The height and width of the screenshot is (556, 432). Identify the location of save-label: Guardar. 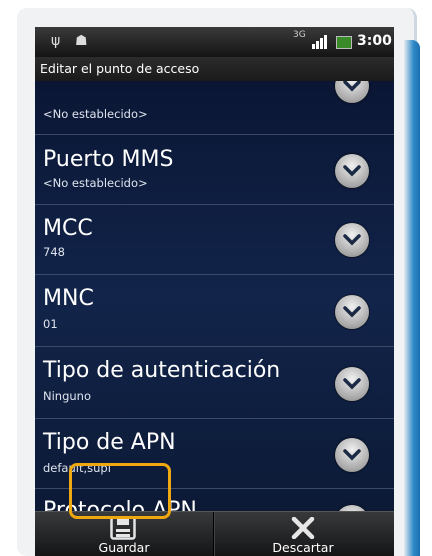
(124, 547).